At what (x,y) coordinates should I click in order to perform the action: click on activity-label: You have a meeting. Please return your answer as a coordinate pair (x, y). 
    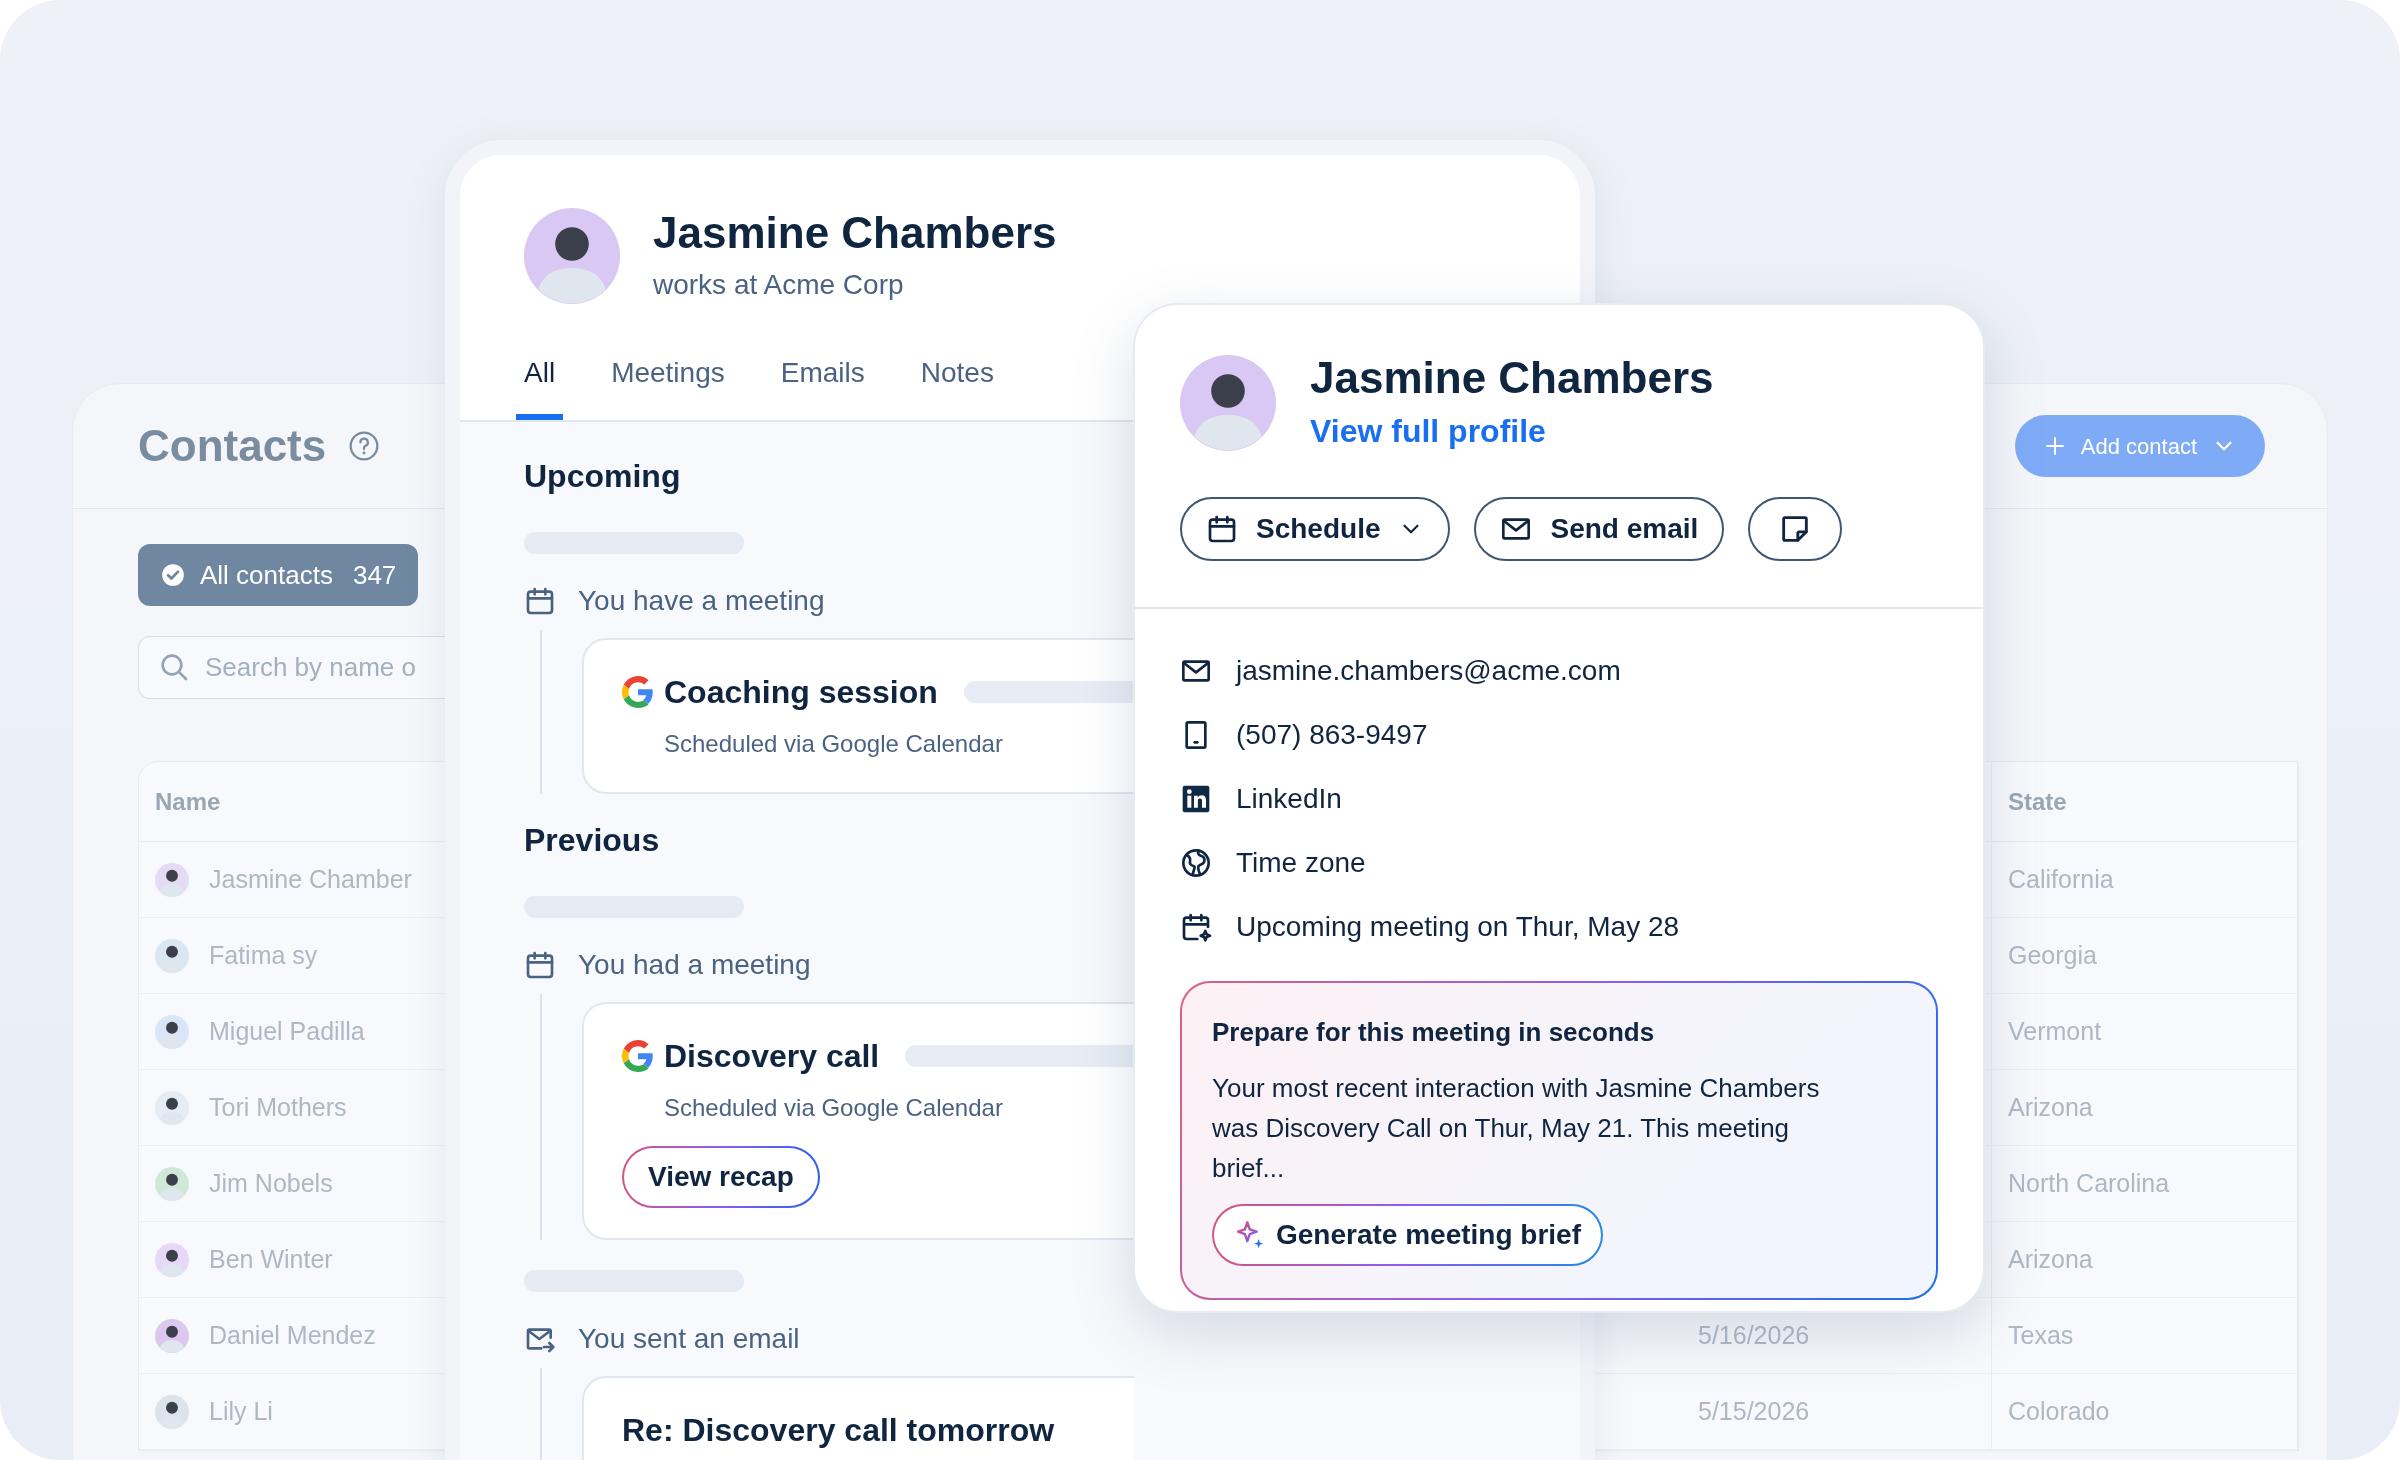
    Looking at the image, I should click on (701, 600).